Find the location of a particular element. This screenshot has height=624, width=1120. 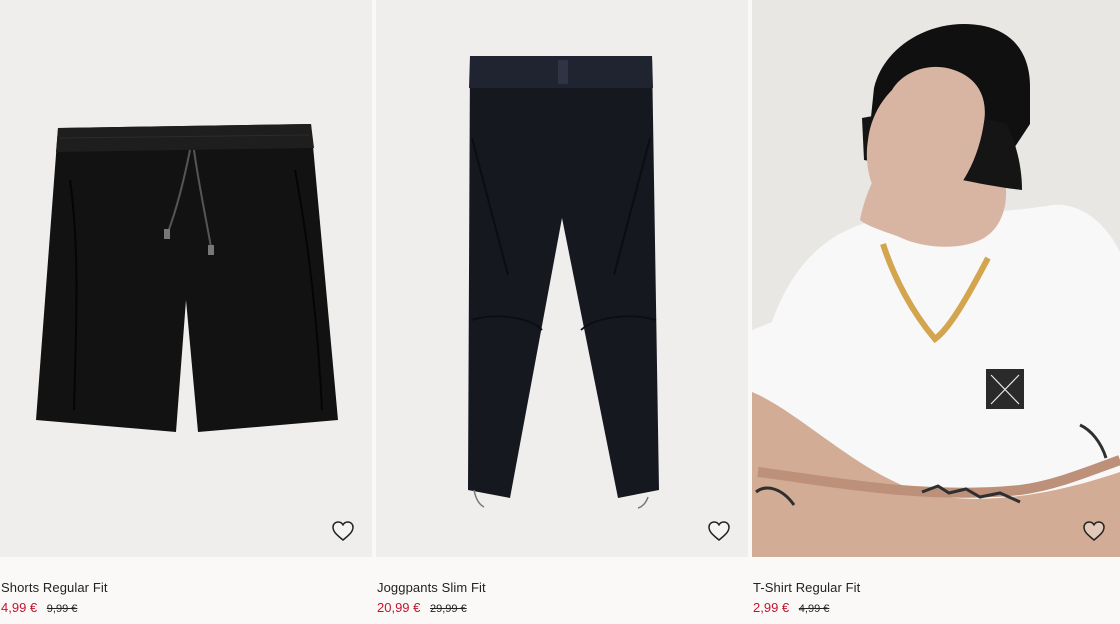

product-meta: Shorts Regular Fit 4,99 € 9,99 € is located at coordinates (186, 590).